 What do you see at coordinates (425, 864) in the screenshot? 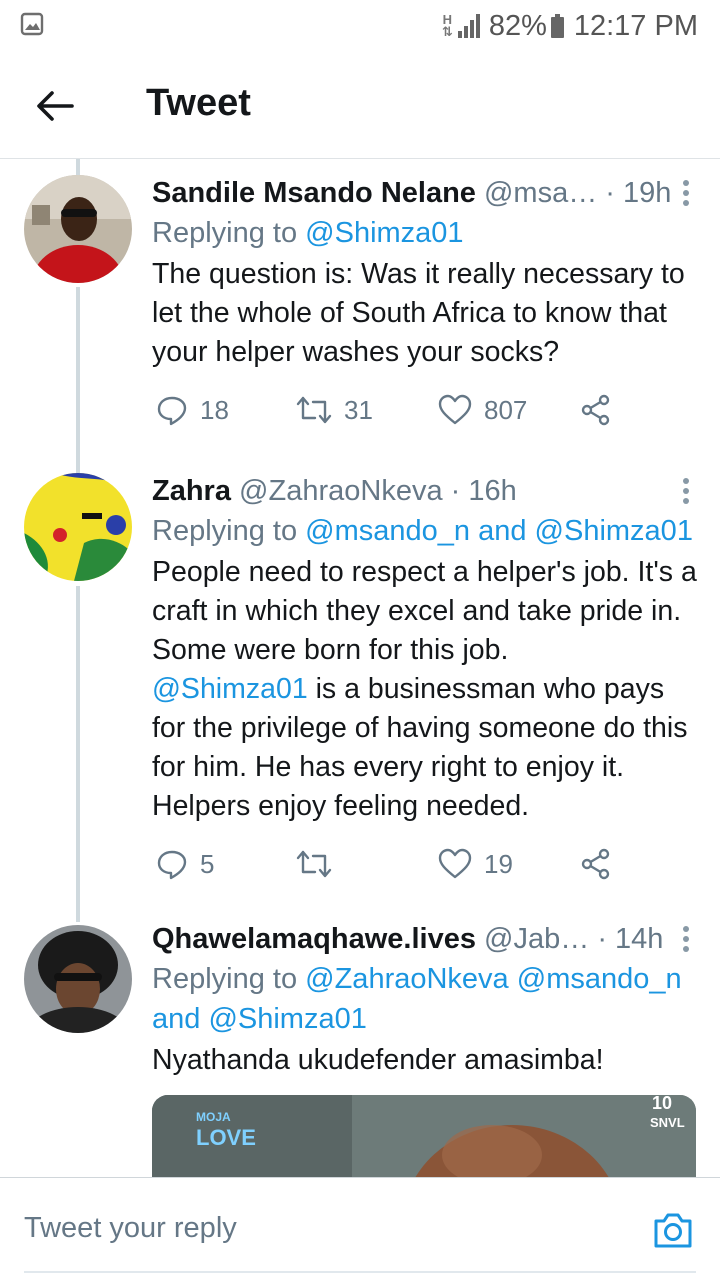
I see `tweet-actions: 5 19` at bounding box center [425, 864].